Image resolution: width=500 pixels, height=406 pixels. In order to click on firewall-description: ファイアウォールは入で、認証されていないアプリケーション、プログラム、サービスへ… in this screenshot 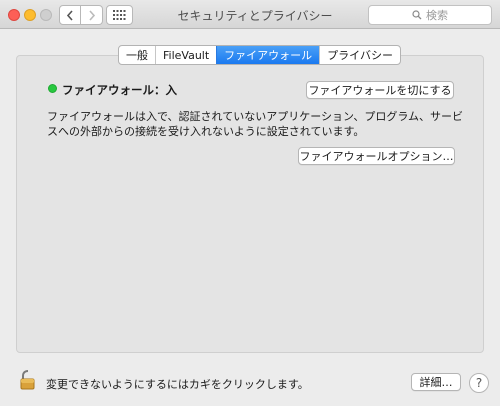, I will do `click(255, 124)`.